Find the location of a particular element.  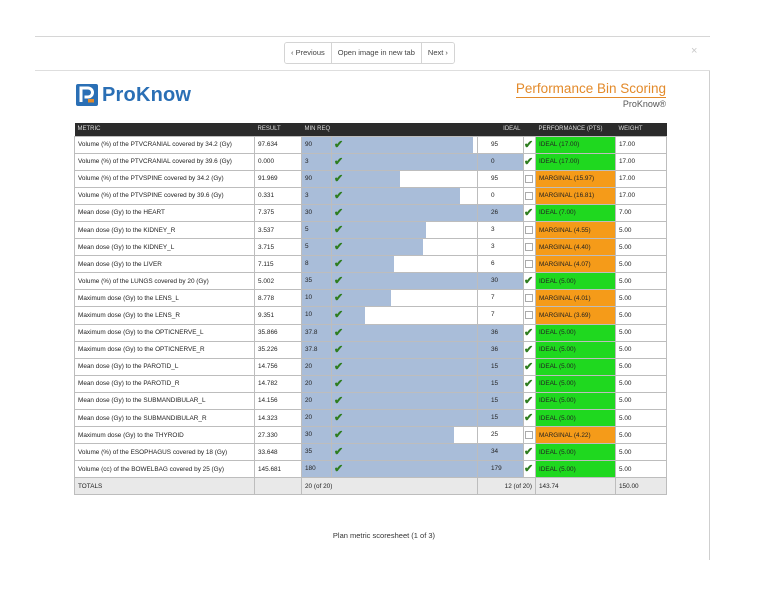

ideal-value: 95 is located at coordinates (495, 144).